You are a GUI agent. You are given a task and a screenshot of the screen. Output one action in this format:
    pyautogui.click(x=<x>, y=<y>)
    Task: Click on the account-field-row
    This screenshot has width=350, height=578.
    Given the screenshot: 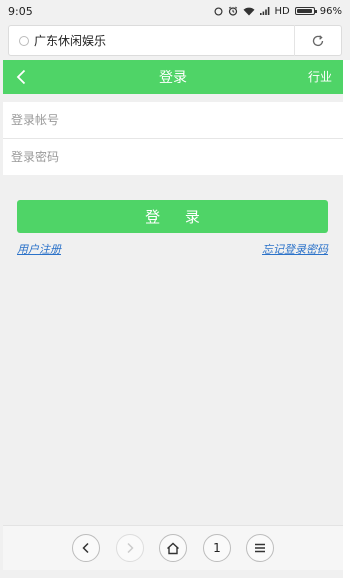 What is the action you would take?
    pyautogui.click(x=173, y=120)
    